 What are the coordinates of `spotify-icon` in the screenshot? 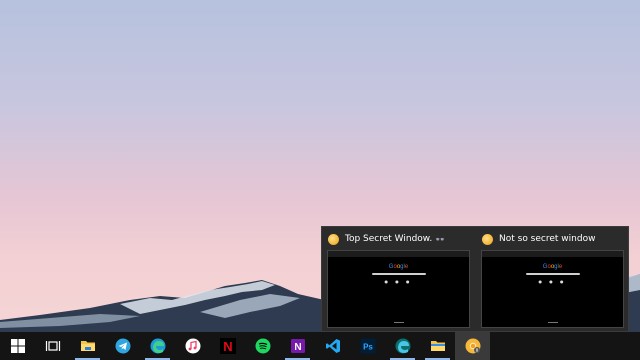 It's located at (262, 346).